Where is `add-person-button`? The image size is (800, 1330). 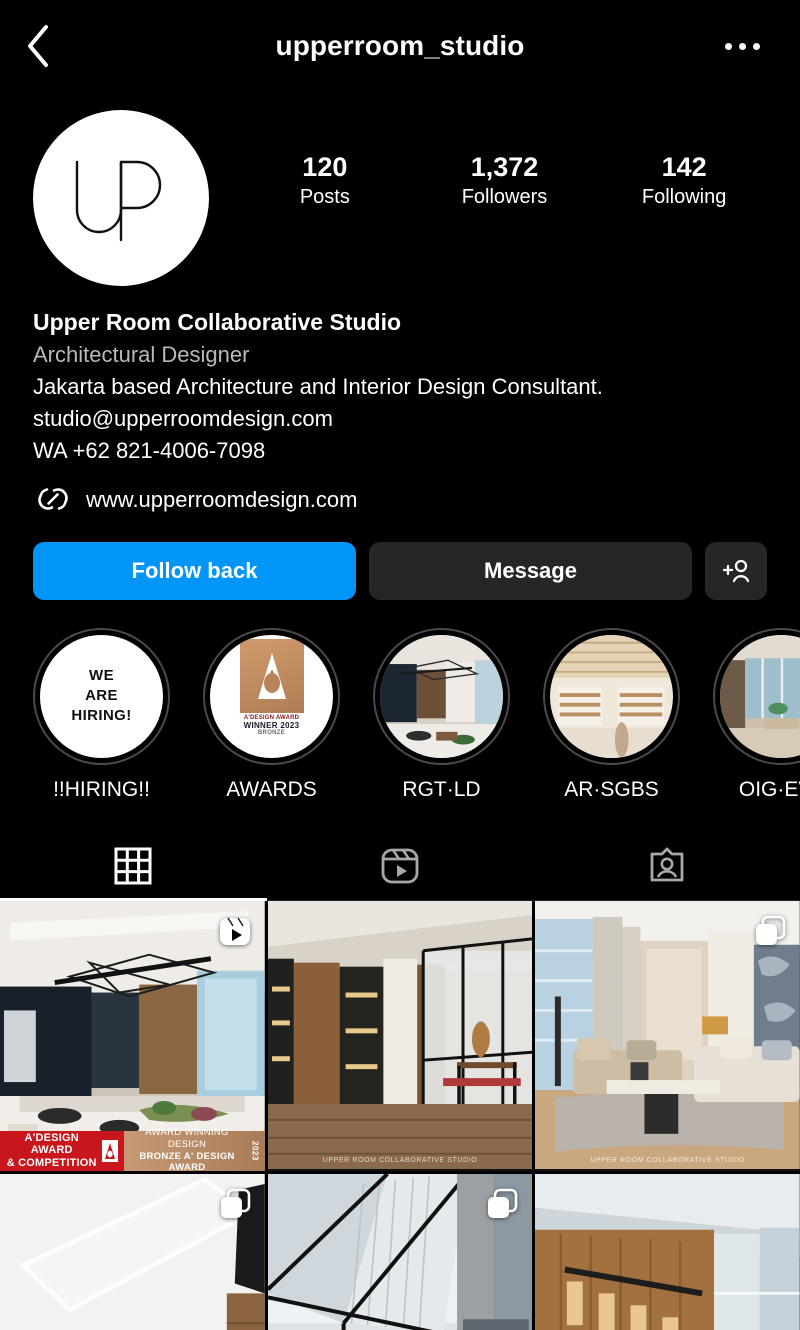
add-person-button is located at coordinates (736, 570).